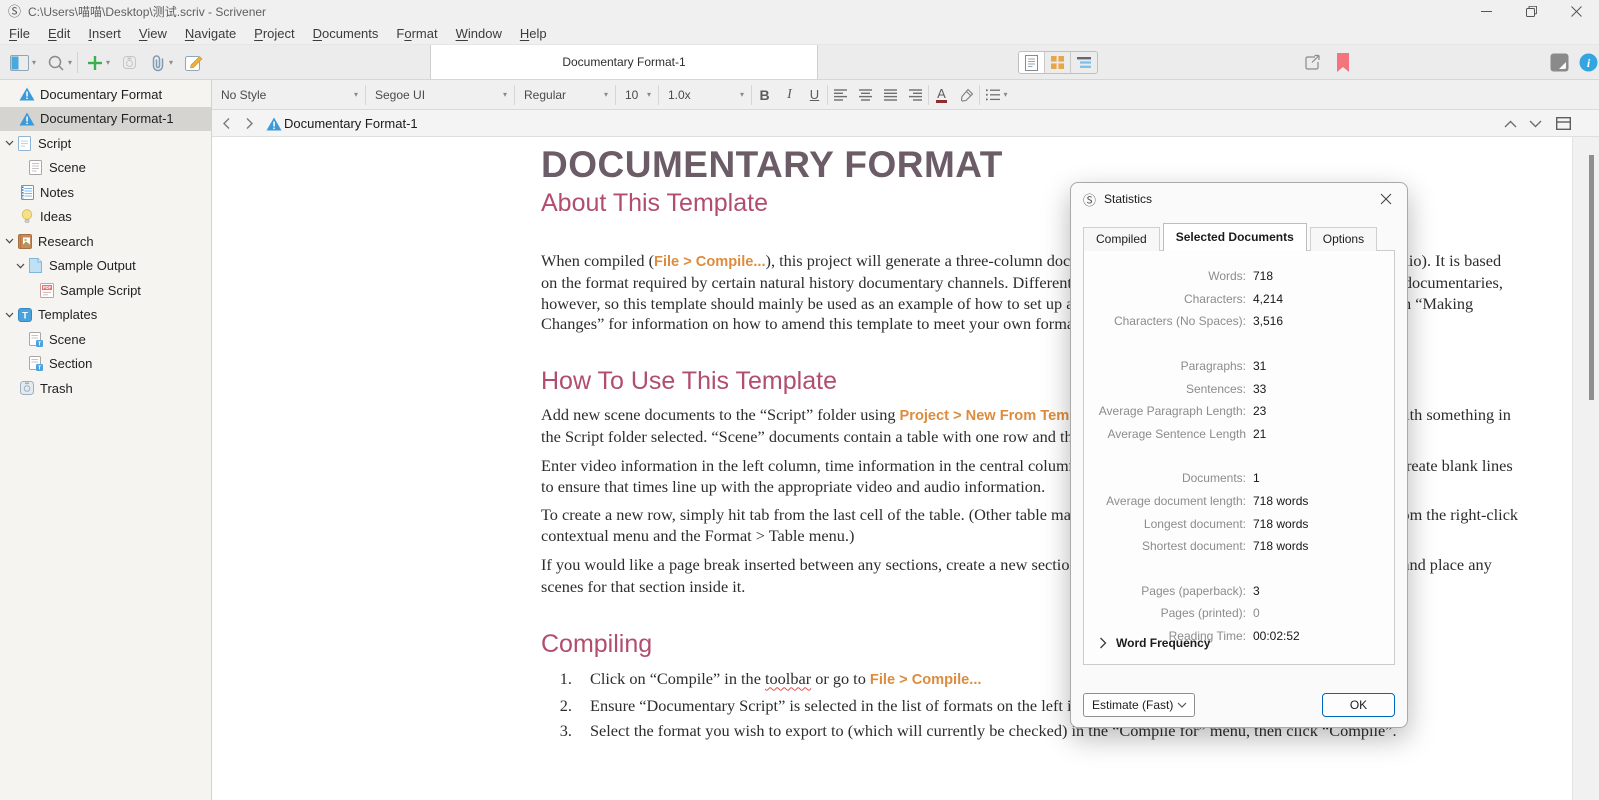 The width and height of the screenshot is (1599, 800). I want to click on quick-note-button, so click(194, 62).